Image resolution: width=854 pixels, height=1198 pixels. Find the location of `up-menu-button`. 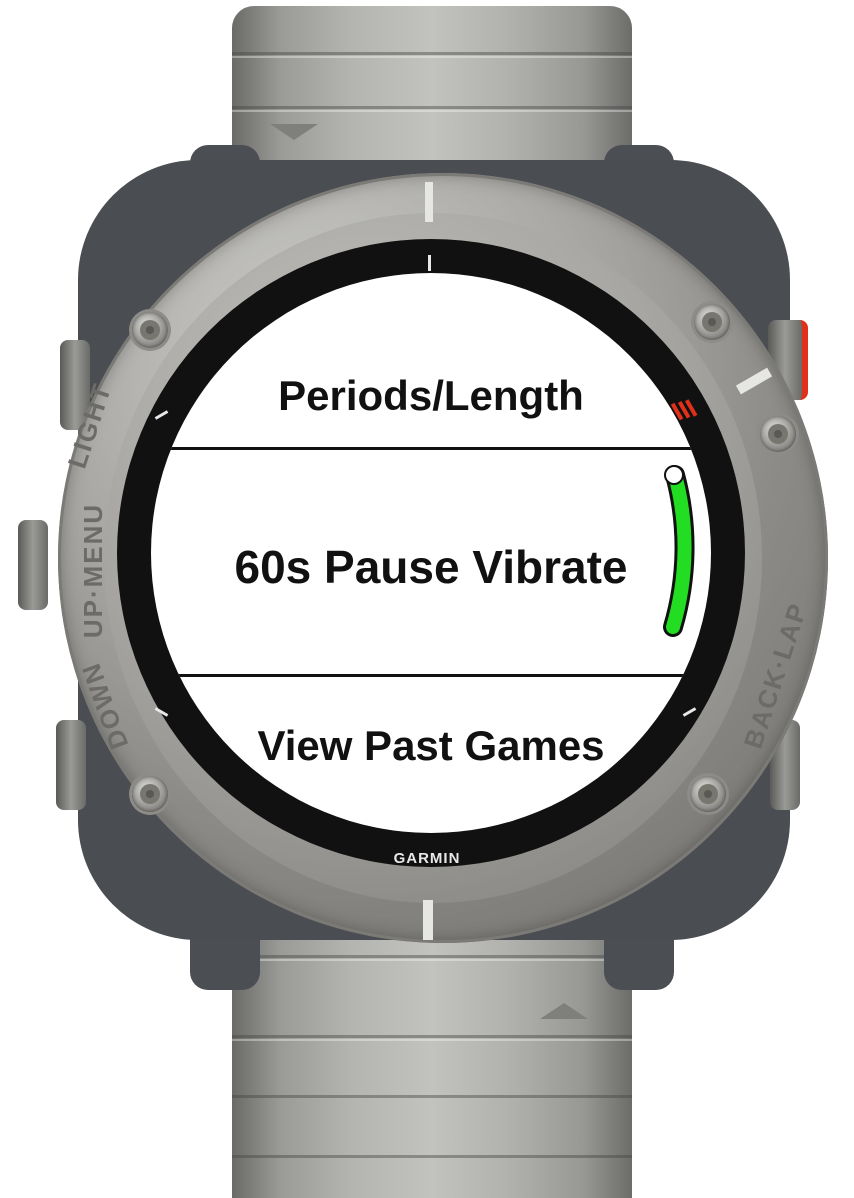

up-menu-button is located at coordinates (33, 565).